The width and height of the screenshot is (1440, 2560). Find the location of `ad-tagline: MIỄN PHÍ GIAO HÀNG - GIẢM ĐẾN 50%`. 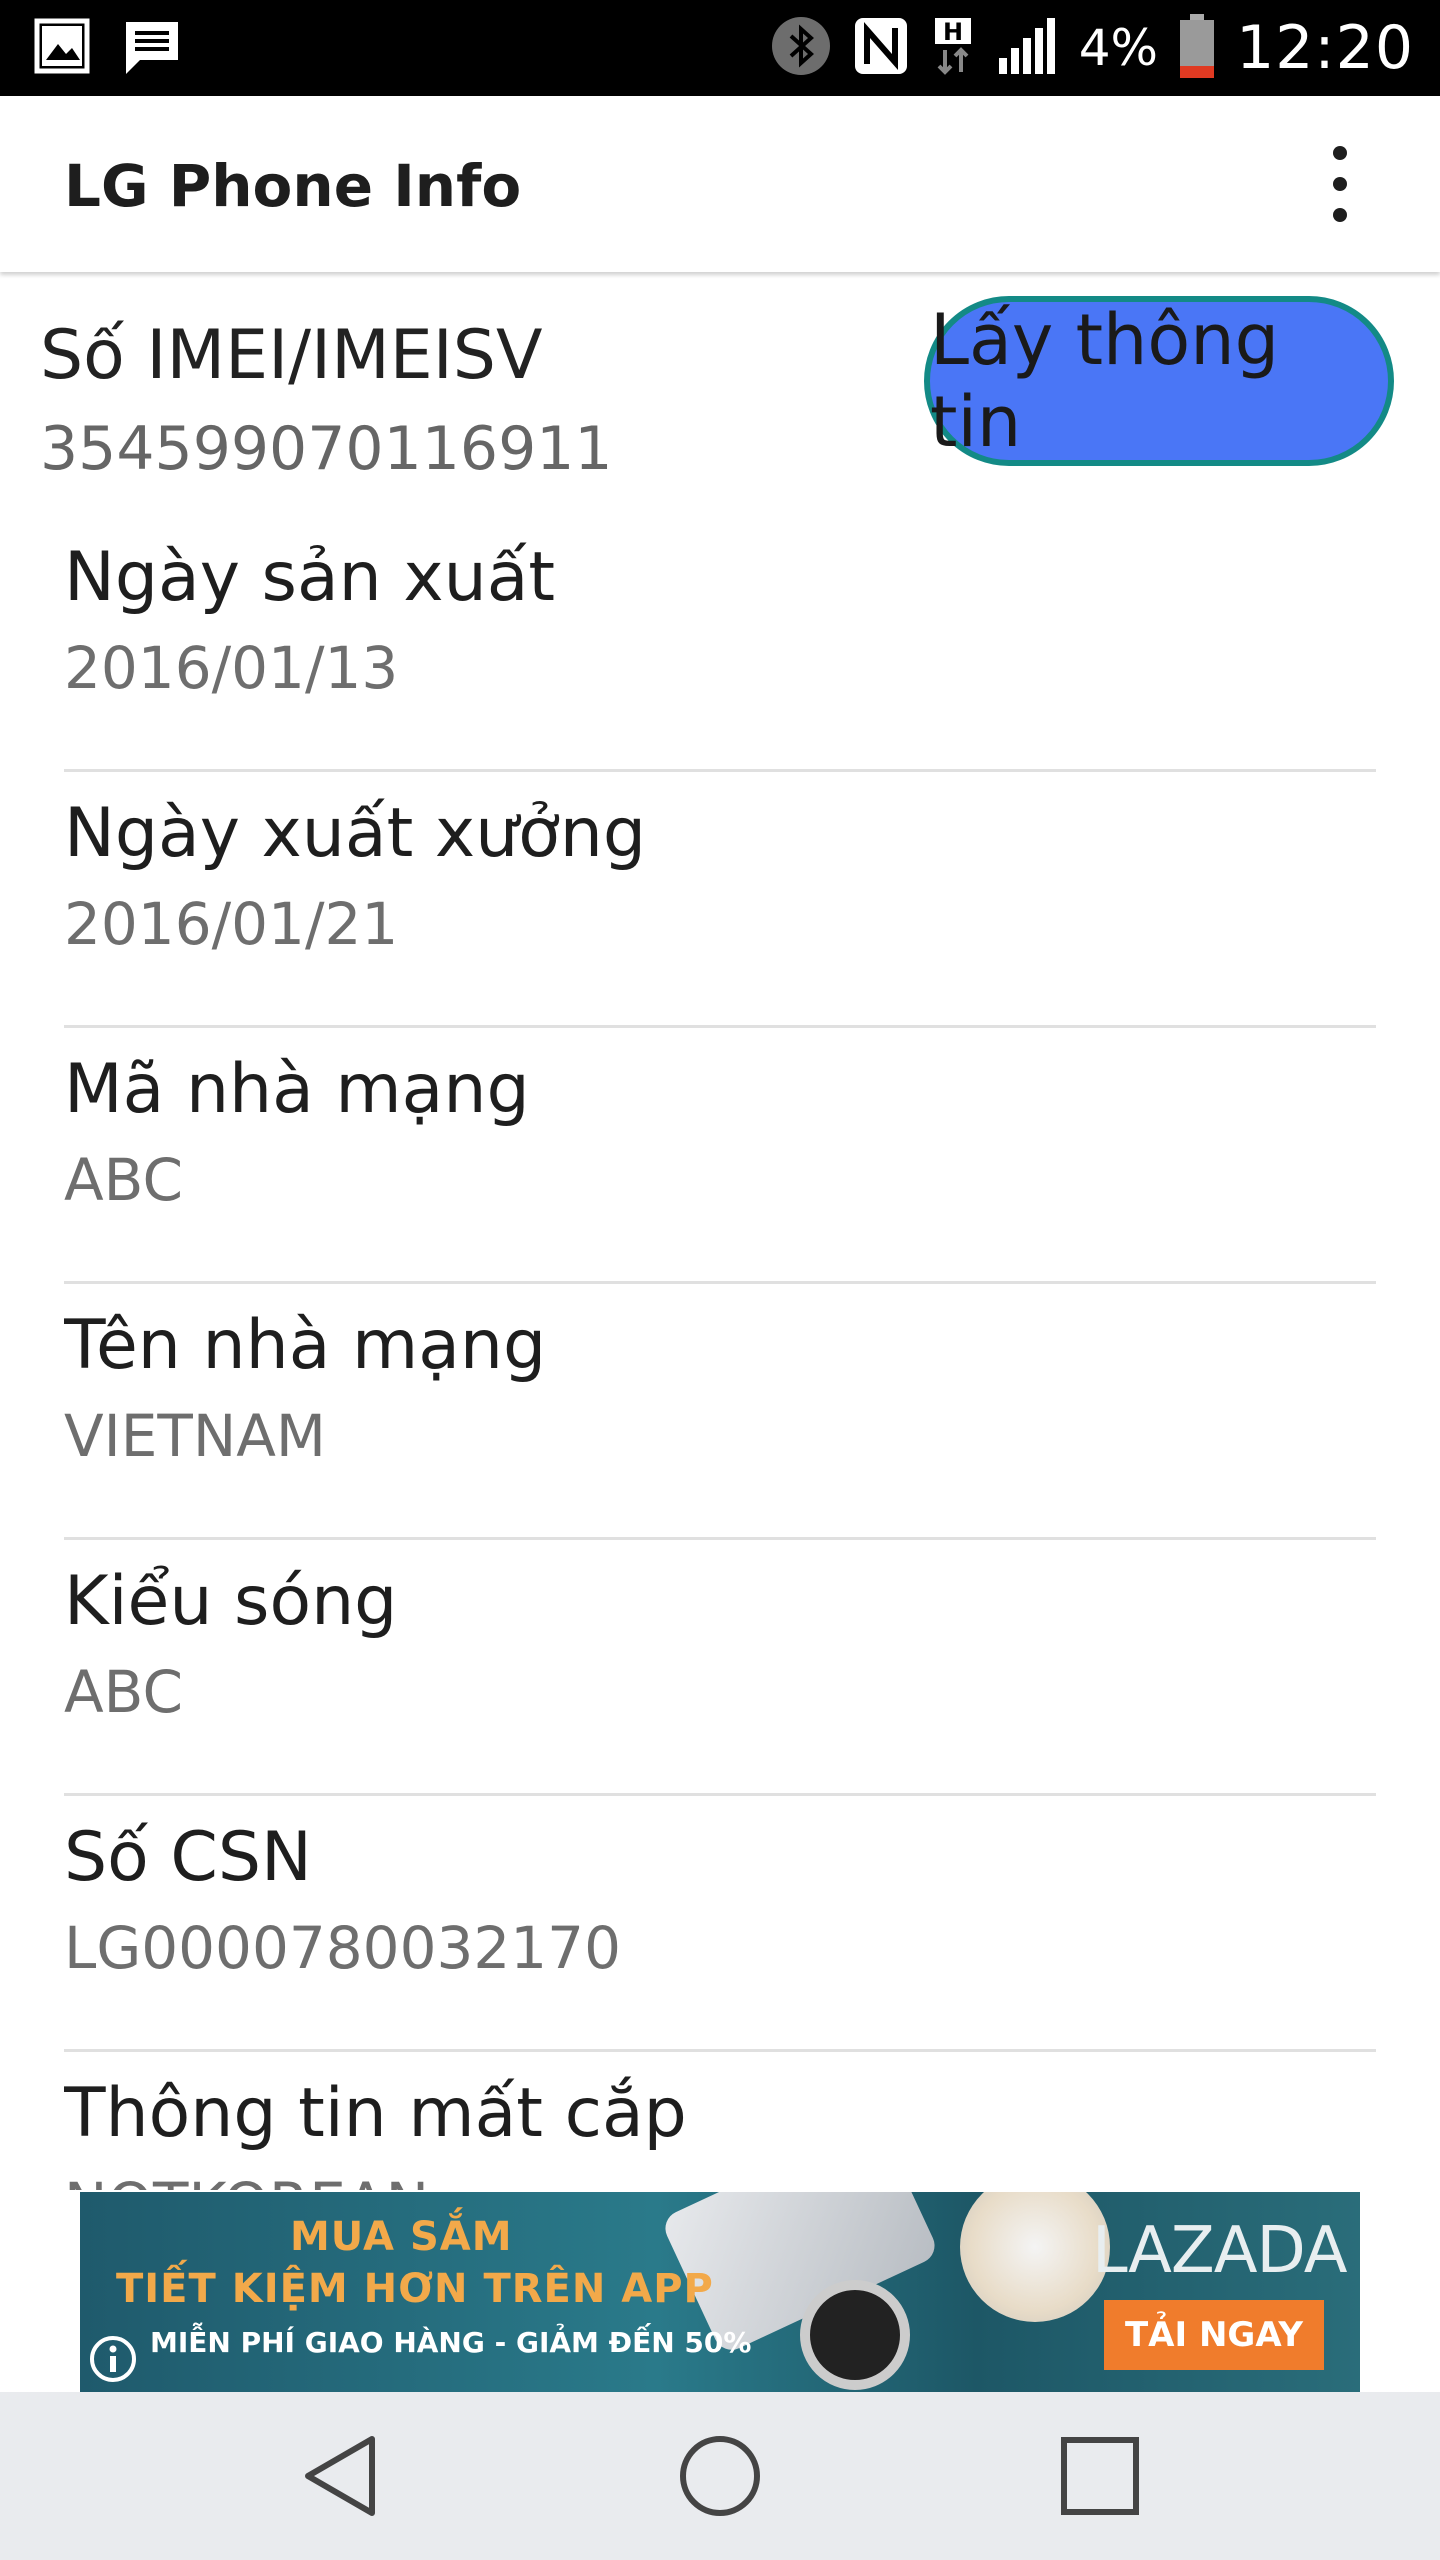

ad-tagline: MIỄN PHÍ GIAO HÀNG - GIẢM ĐẾN 50% is located at coordinates (451, 2342).